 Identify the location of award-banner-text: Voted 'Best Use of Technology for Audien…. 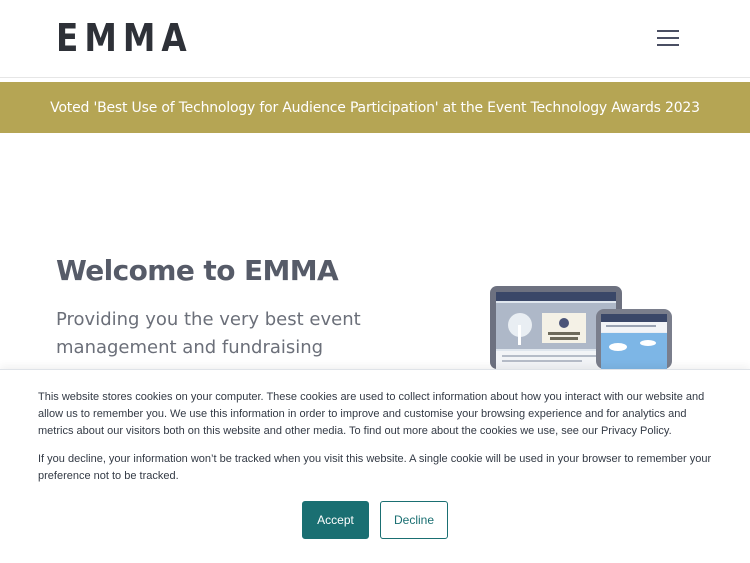
(375, 107).